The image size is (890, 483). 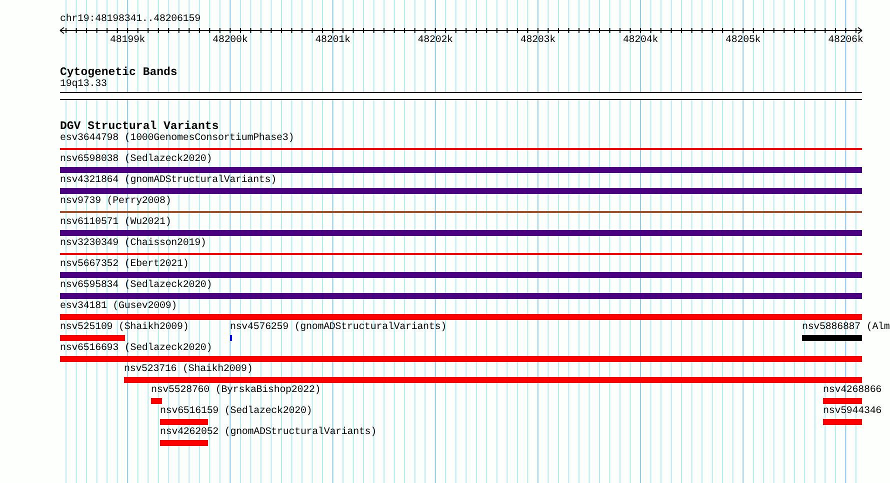 What do you see at coordinates (268, 433) in the screenshot?
I see `variant-label: nsv4262052 (gnomADStructuralVariants)` at bounding box center [268, 433].